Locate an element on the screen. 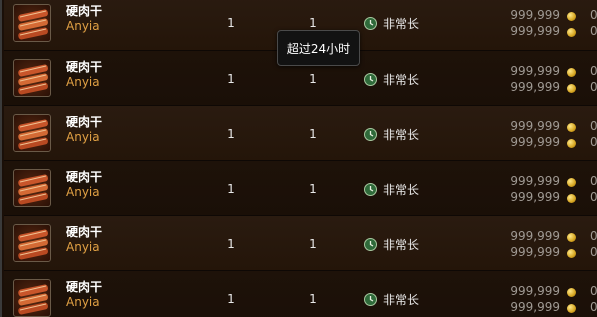 This screenshot has height=317, width=597. duration-tooltip: 超过24小时 is located at coordinates (318, 48).